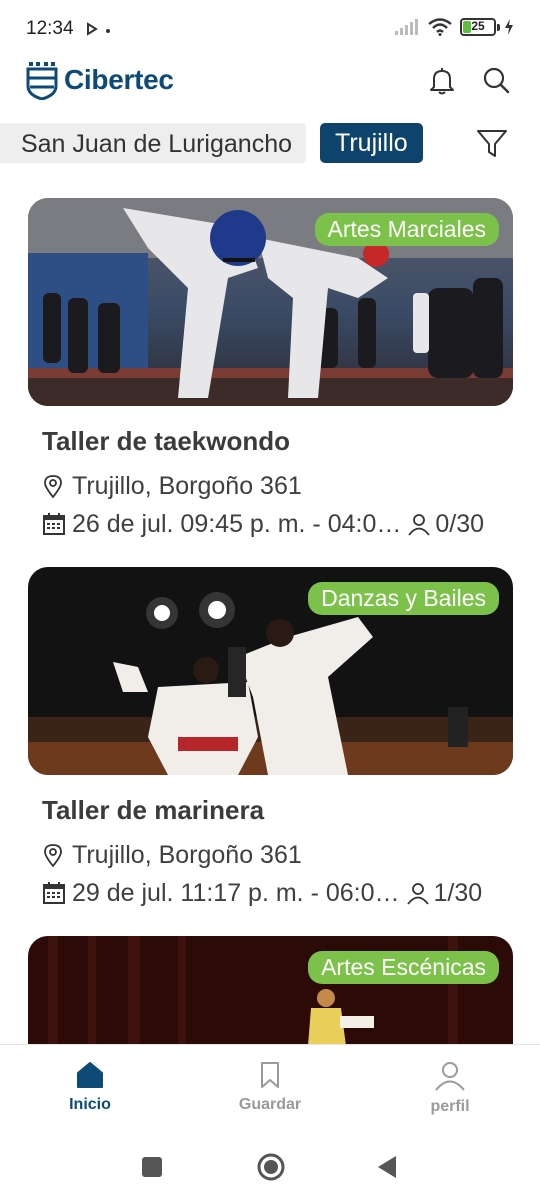 This screenshot has width=540, height=1200. What do you see at coordinates (492, 144) in the screenshot?
I see `filter-icon` at bounding box center [492, 144].